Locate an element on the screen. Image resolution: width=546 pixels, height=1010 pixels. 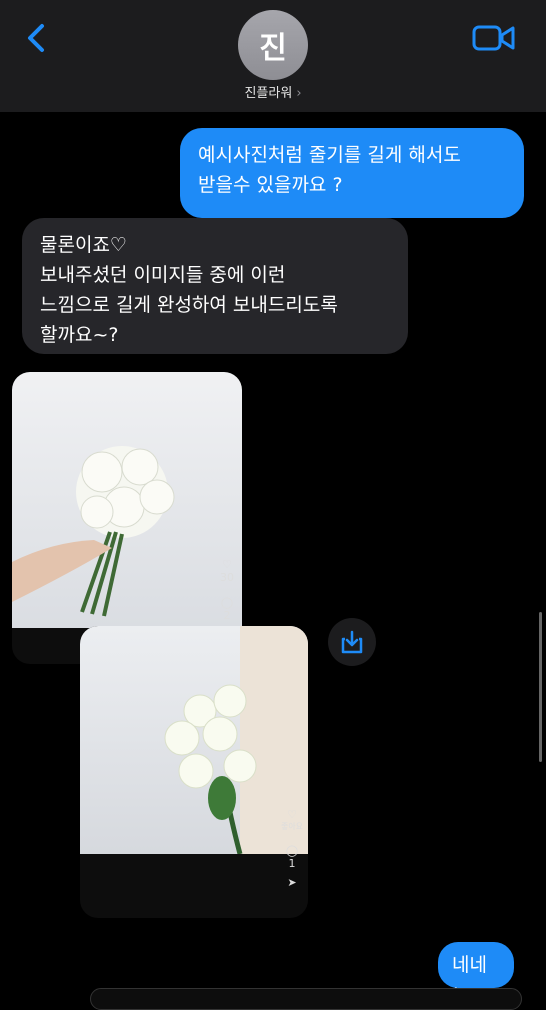
photo-message: ♡ 30 ◯ 2 is located at coordinates (127, 518).